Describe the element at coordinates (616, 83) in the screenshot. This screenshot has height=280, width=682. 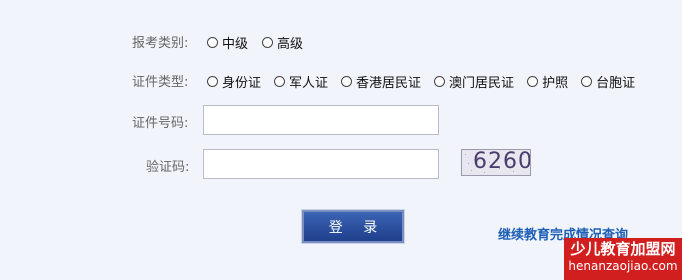
I see `radio-option-label: 台胞证` at that location.